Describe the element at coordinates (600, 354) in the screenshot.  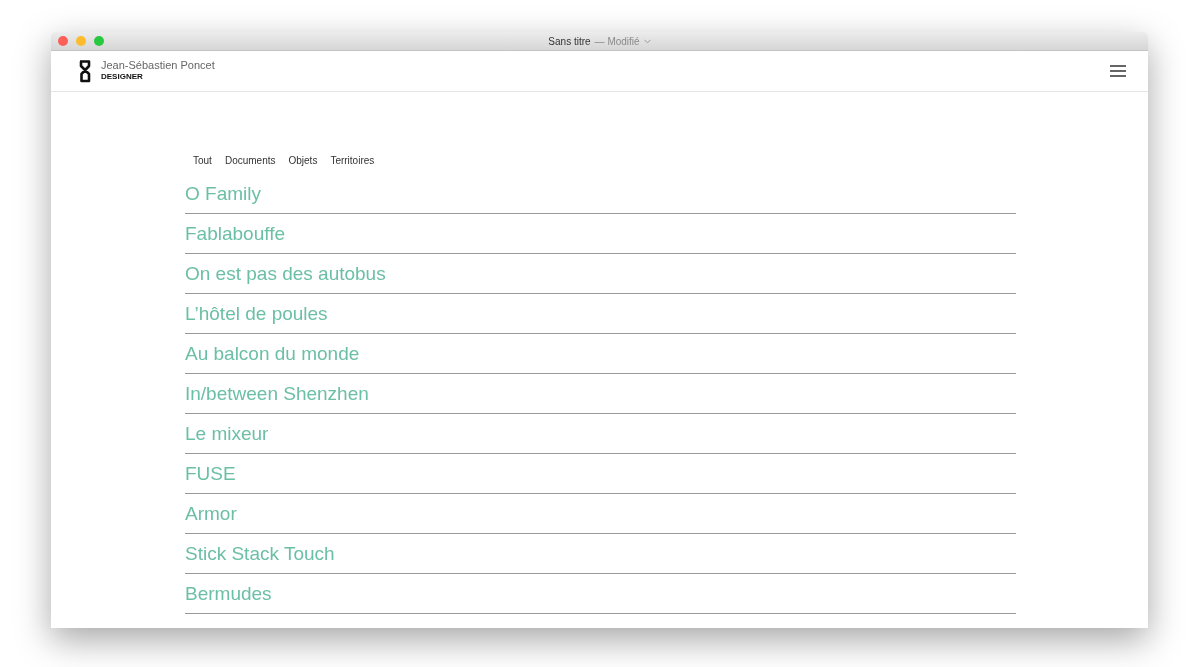
I see `project-link: Au balcon du monde` at that location.